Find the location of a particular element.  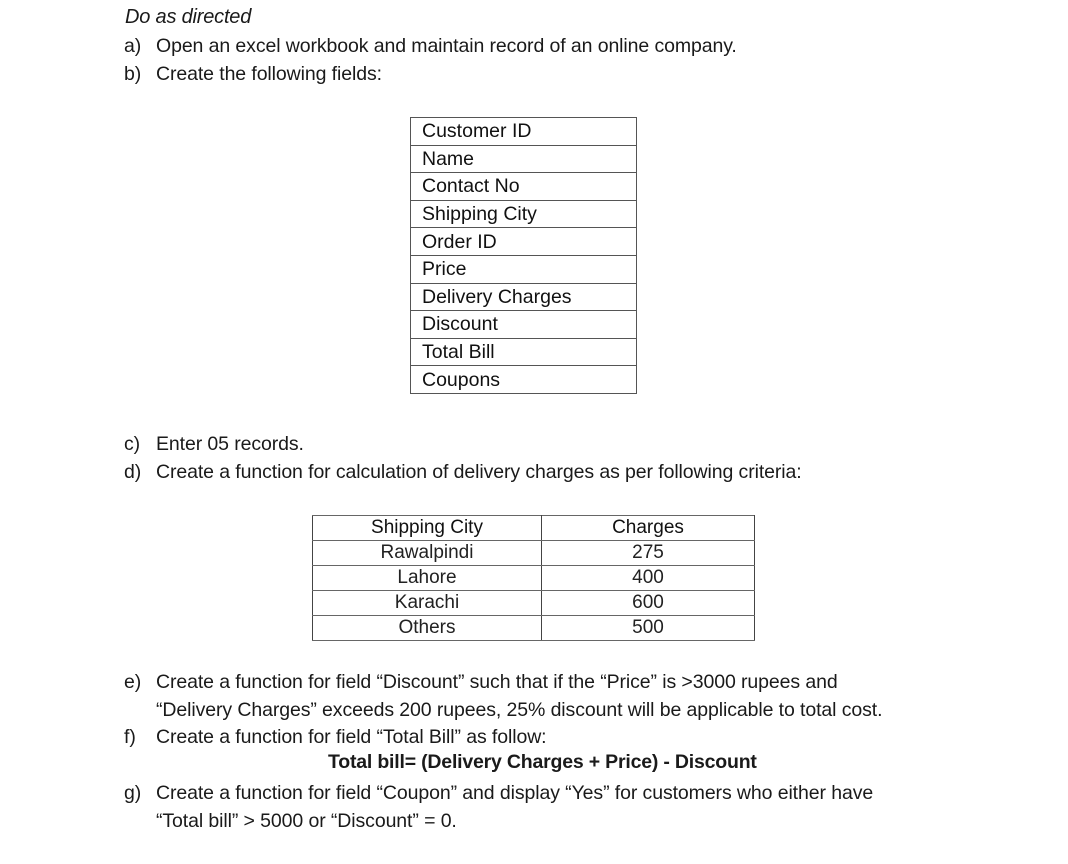

field-cell: Price is located at coordinates (523, 269).